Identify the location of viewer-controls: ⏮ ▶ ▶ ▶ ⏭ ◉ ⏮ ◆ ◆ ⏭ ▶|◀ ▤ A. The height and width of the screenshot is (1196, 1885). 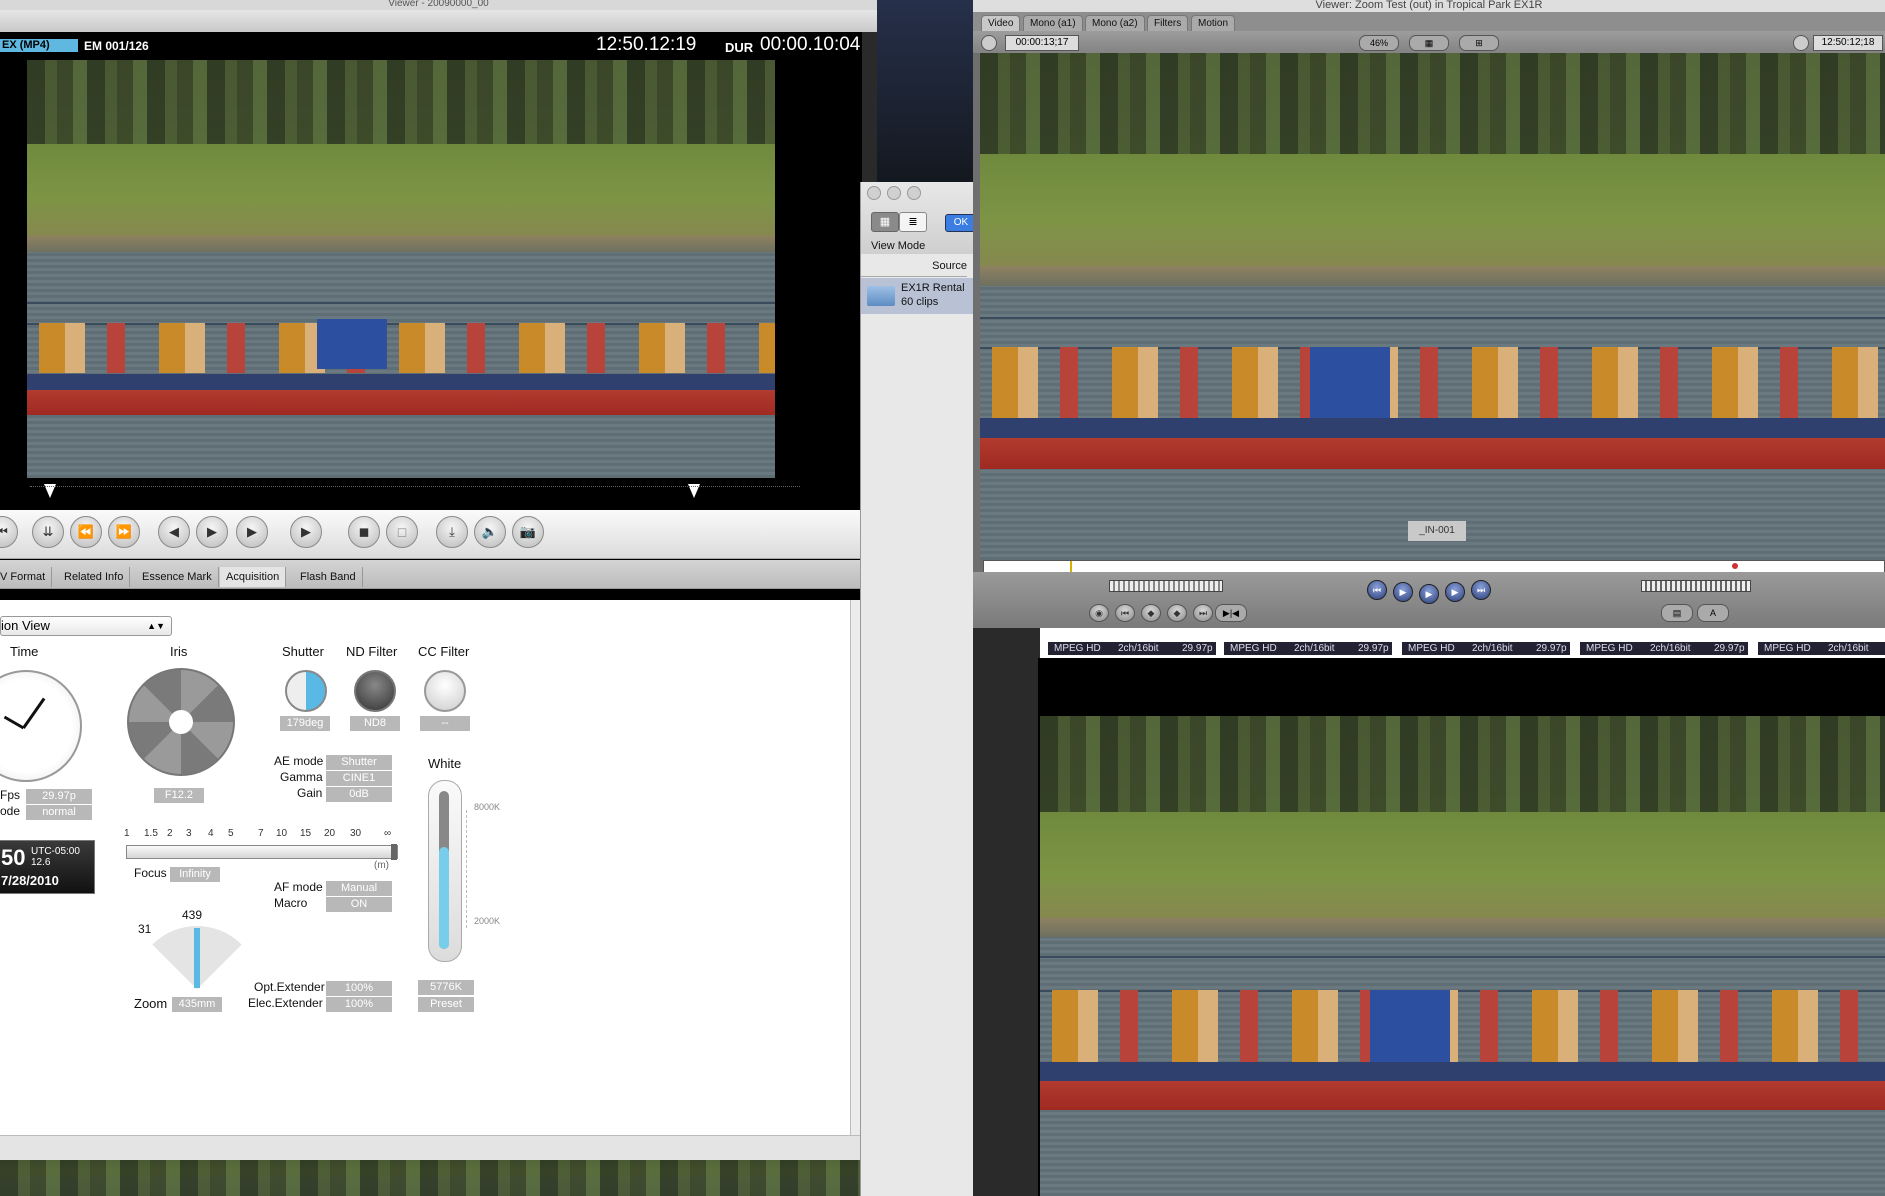
(1429, 600).